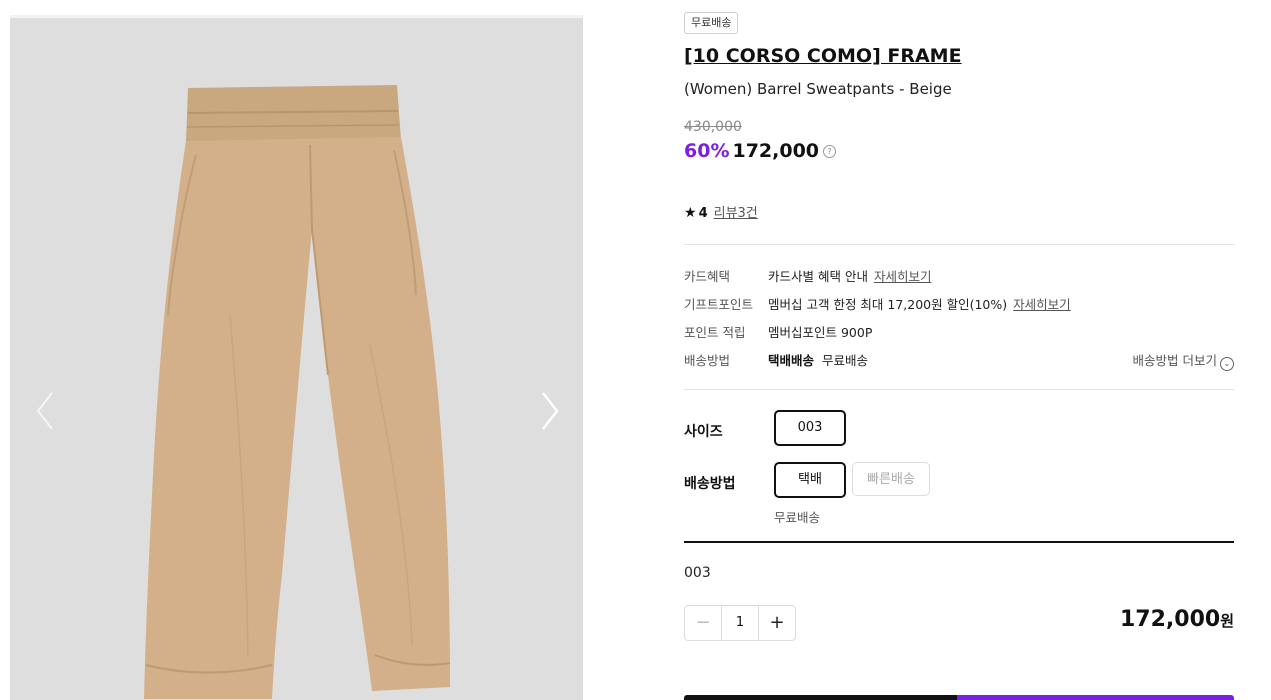 The height and width of the screenshot is (700, 1271). I want to click on gift-point-detail-link: 자세히보기, so click(1042, 304).